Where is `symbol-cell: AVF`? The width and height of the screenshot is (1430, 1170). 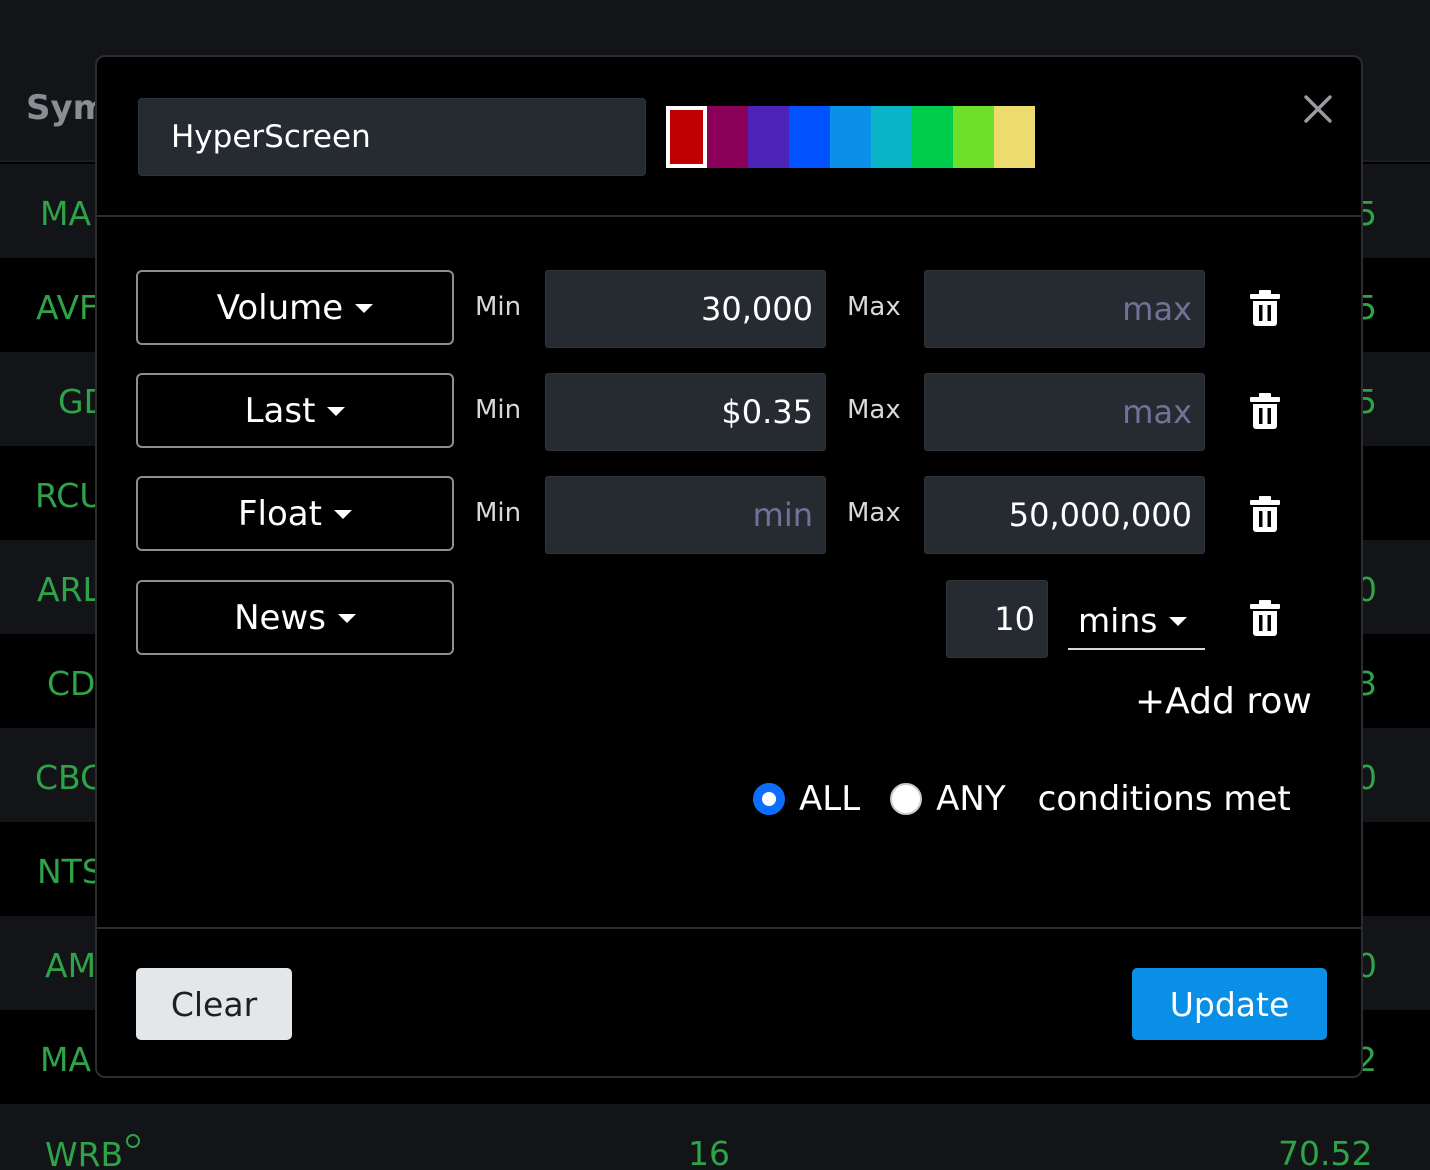 symbol-cell: AVF is located at coordinates (67, 307).